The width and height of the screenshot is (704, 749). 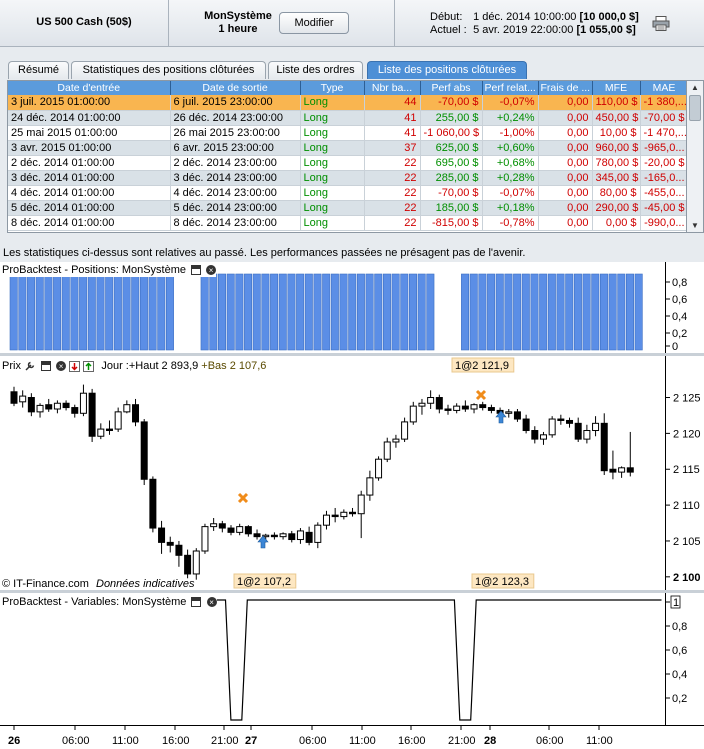 I want to click on modify-button: Modifier, so click(x=314, y=23).